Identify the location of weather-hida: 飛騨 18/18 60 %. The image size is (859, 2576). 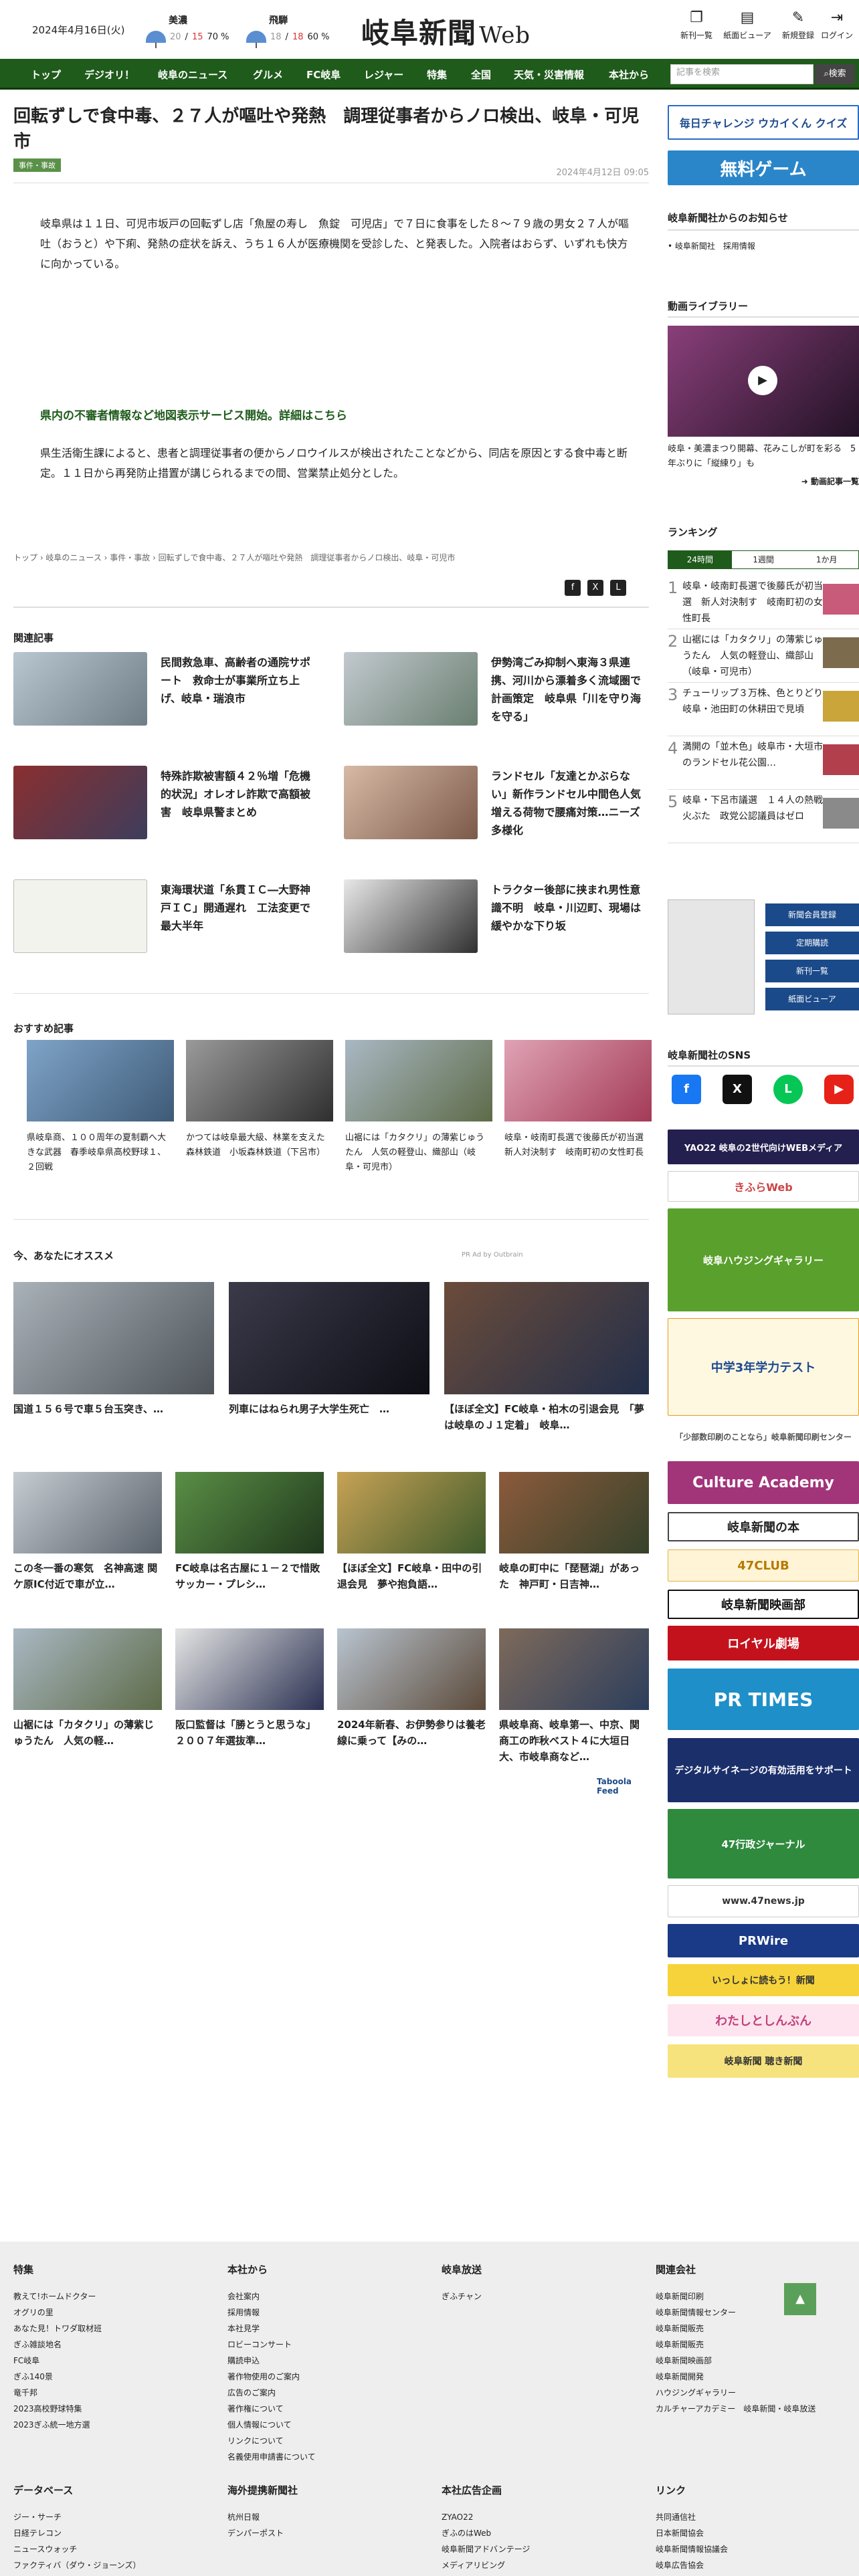
(288, 30).